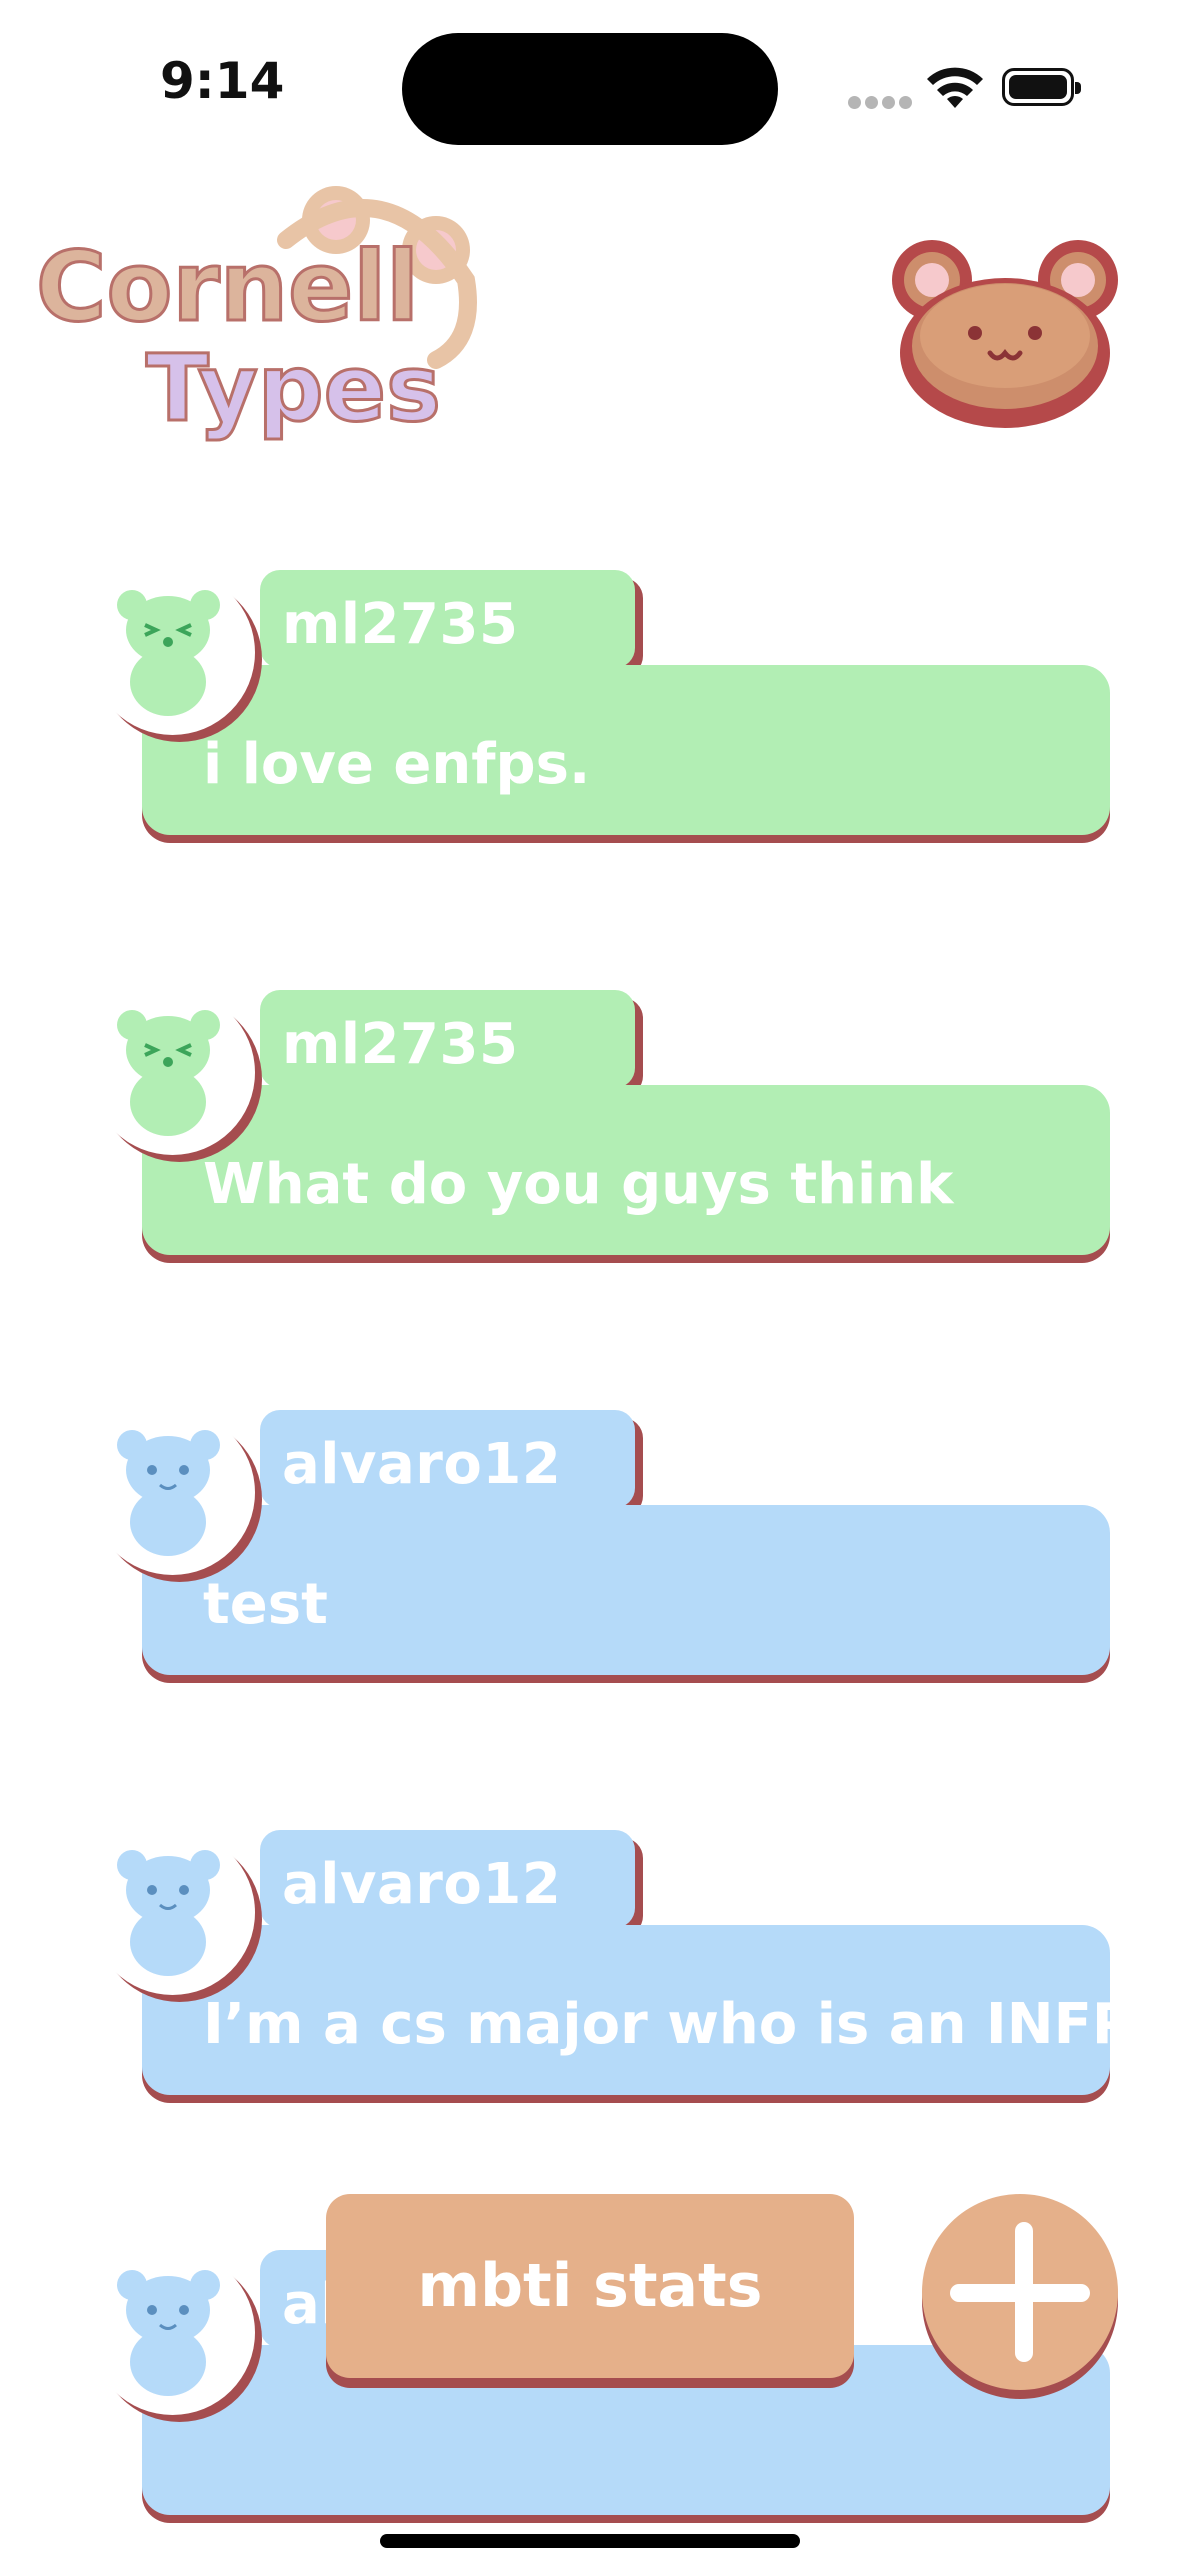 The width and height of the screenshot is (1179, 2570). What do you see at coordinates (681, 2024) in the screenshot?
I see `post-message: I’m a cs major who is an INFP!` at bounding box center [681, 2024].